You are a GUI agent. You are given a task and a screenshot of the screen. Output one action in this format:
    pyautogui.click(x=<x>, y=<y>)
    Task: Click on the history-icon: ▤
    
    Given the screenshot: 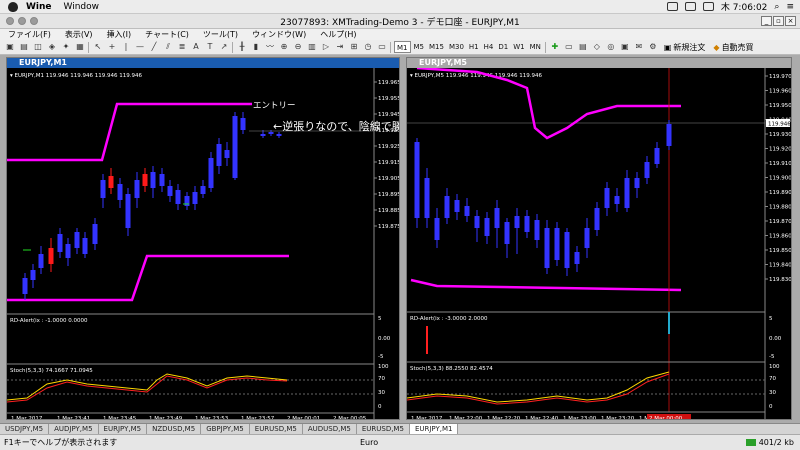 What is the action you would take?
    pyautogui.click(x=583, y=47)
    